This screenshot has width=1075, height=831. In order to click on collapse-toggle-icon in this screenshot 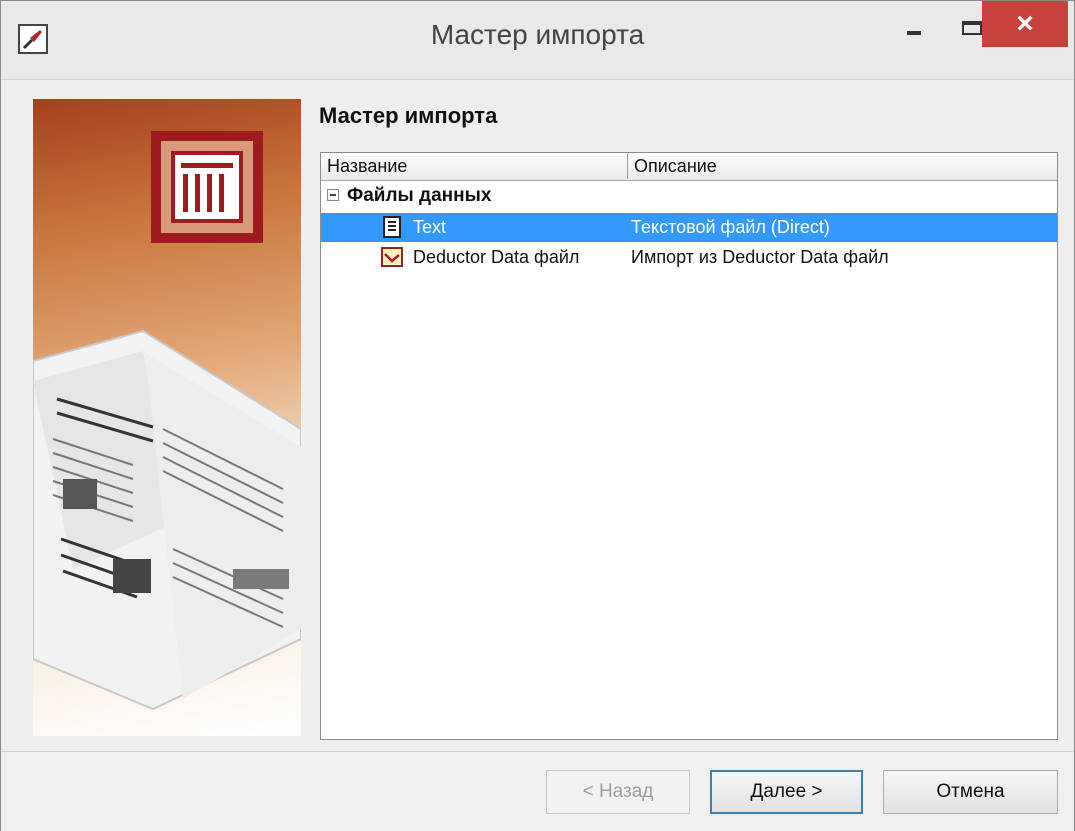, I will do `click(333, 195)`.